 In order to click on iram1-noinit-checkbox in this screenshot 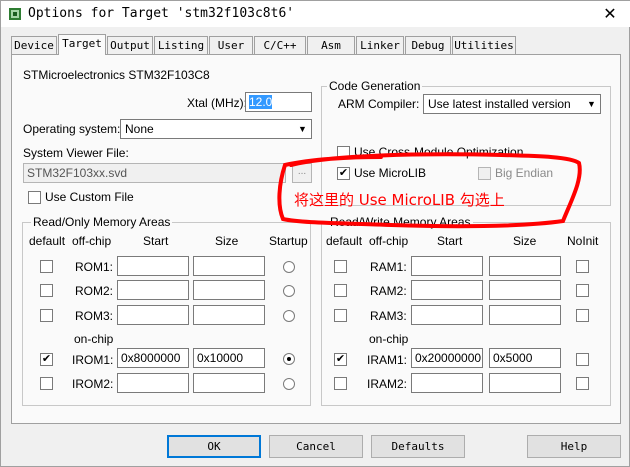, I will do `click(582, 359)`.